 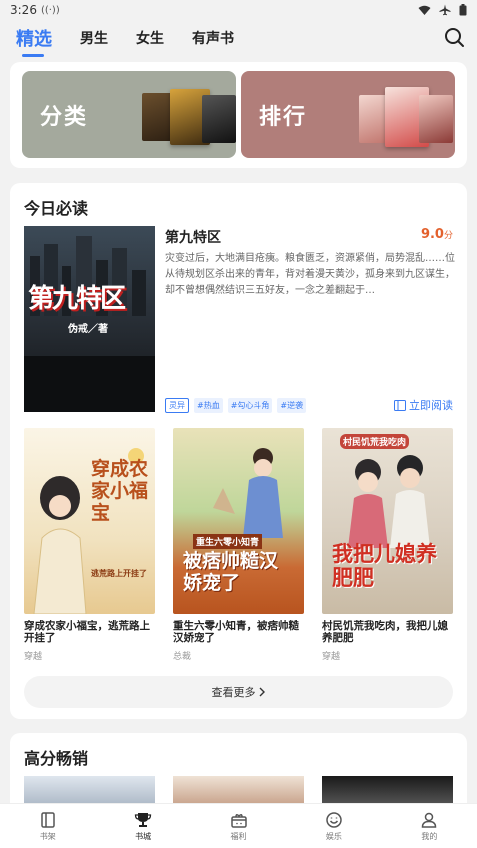 I want to click on tag: #勾心斗角, so click(x=250, y=405).